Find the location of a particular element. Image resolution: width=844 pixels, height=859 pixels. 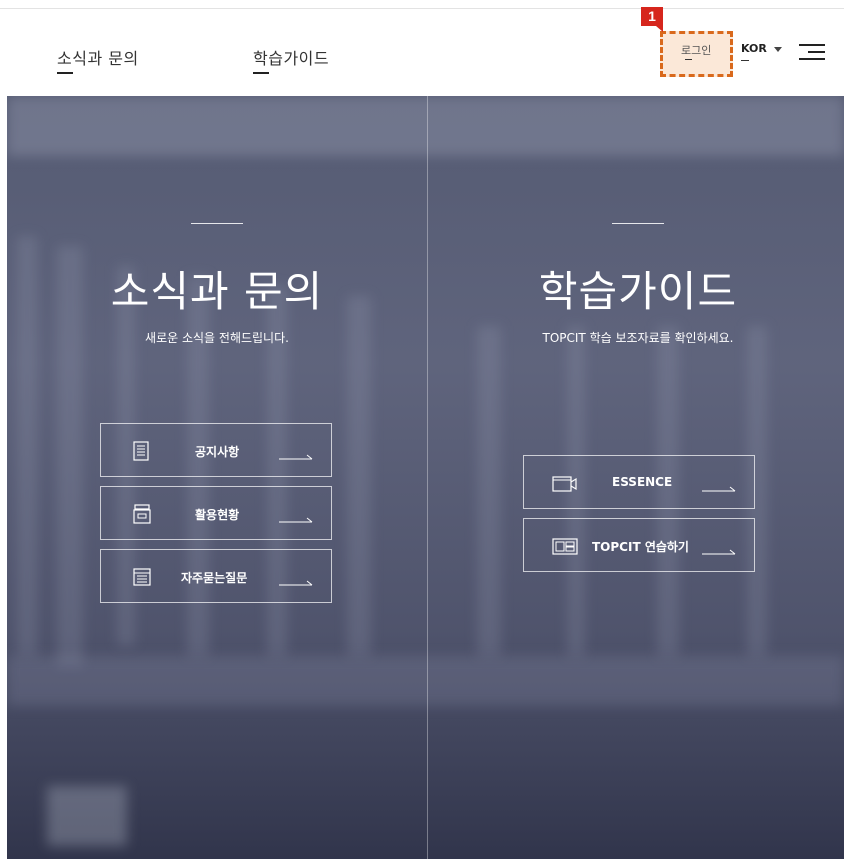

step-marker: 1 is located at coordinates (652, 19).